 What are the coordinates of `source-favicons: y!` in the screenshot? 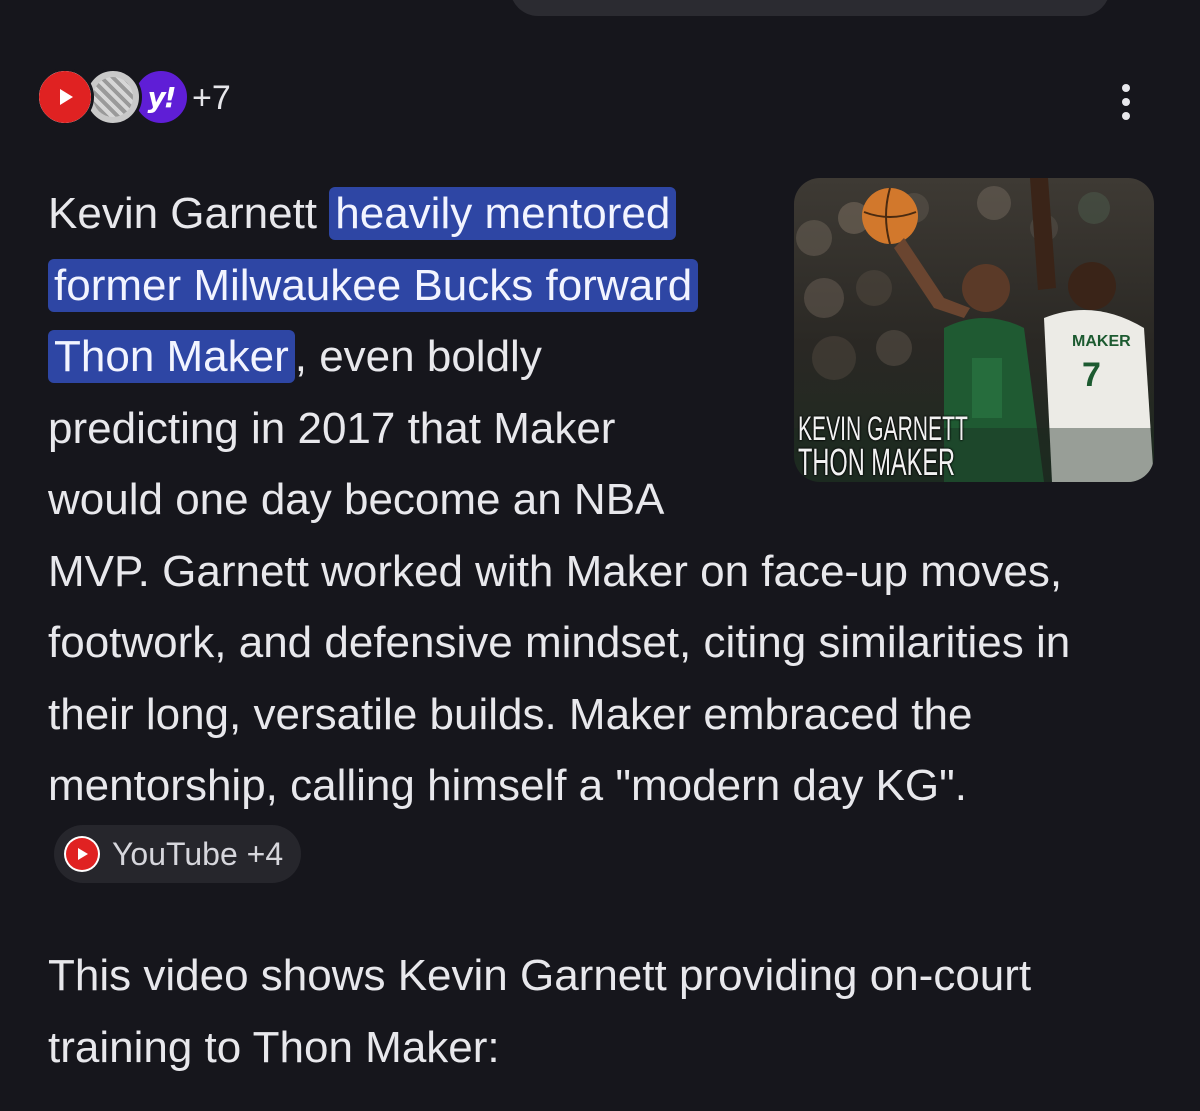 It's located at (113, 98).